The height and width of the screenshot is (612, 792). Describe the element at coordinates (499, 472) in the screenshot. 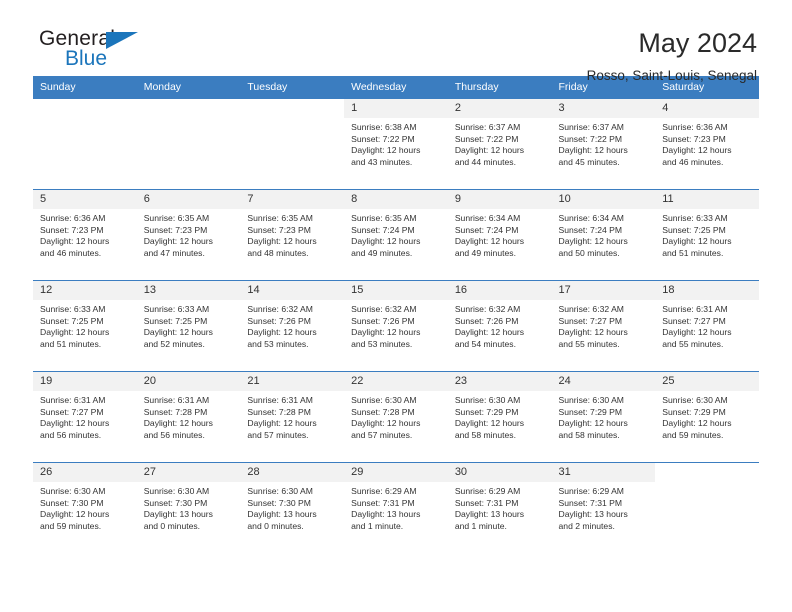

I see `day-number: 30` at that location.